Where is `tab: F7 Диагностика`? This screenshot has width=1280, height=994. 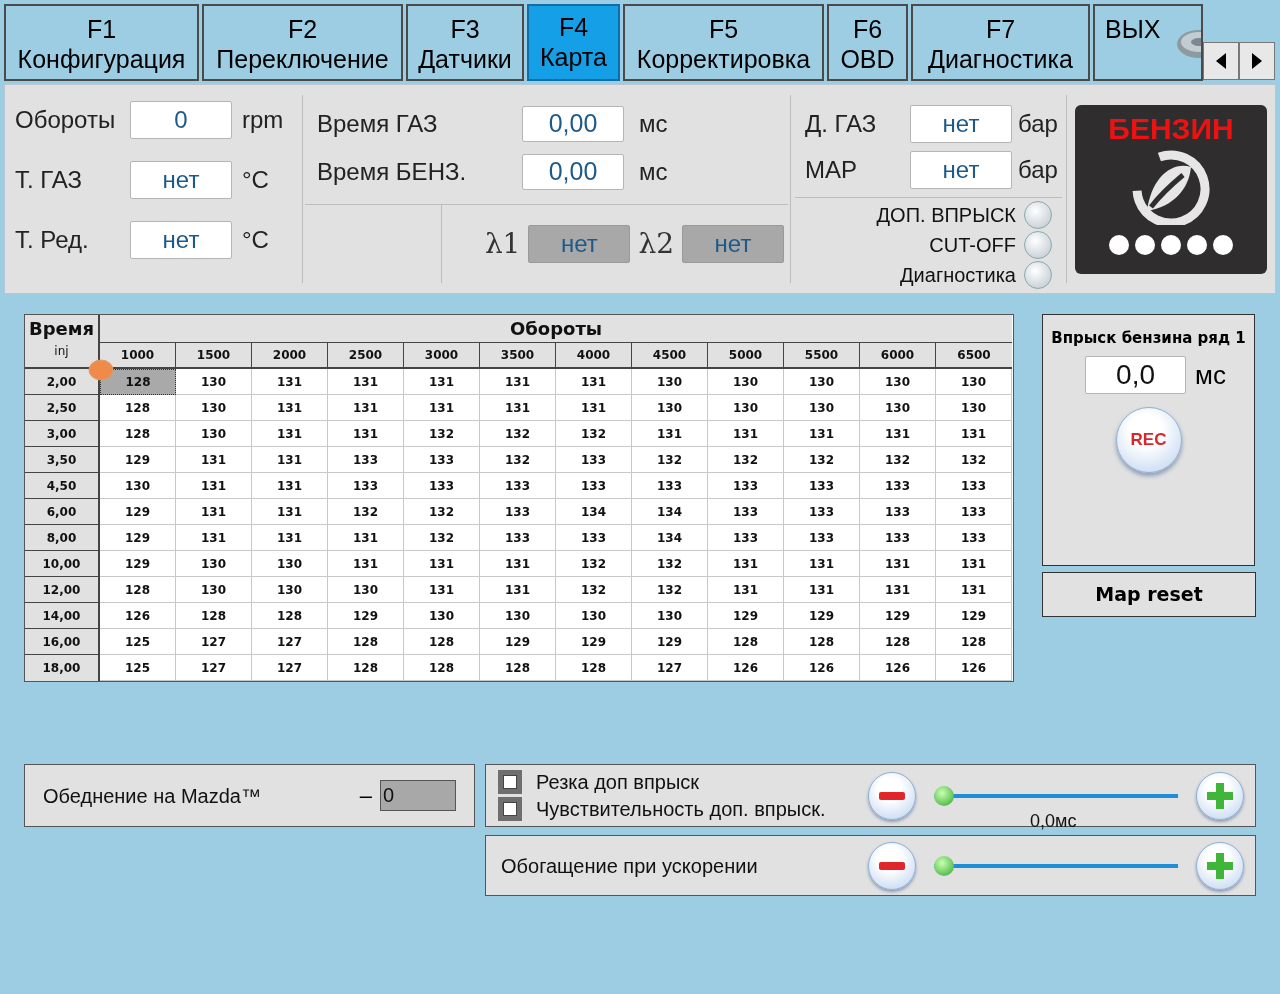
tab: F7 Диагностика is located at coordinates (1000, 42).